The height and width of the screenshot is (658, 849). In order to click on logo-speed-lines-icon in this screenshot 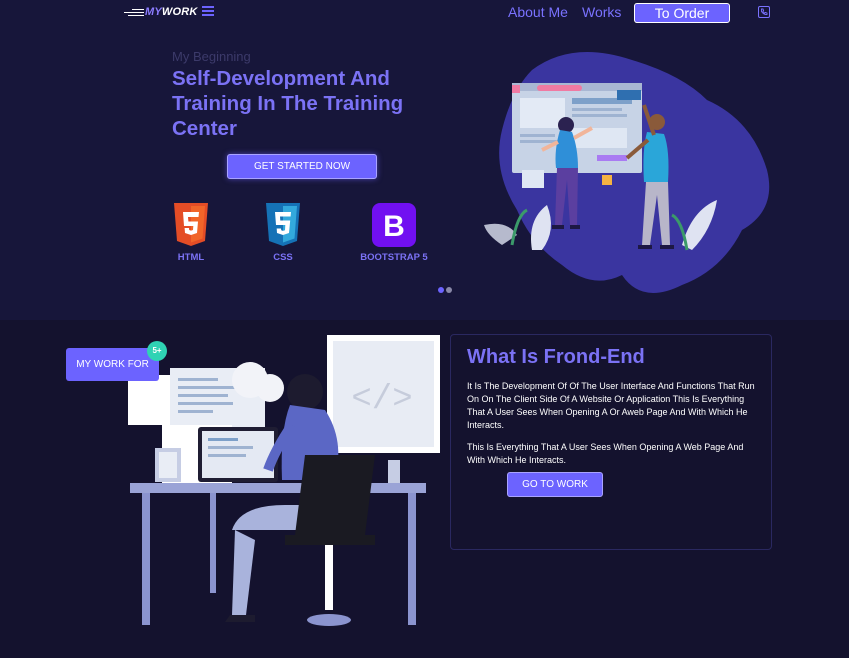, I will do `click(133, 12)`.